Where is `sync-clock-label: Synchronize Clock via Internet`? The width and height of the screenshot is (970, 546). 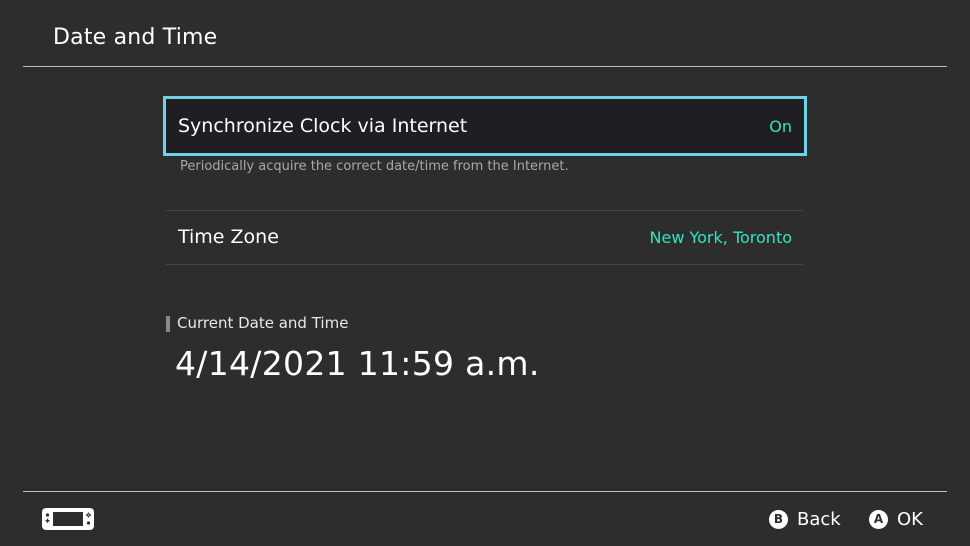
sync-clock-label: Synchronize Clock via Internet is located at coordinates (323, 126).